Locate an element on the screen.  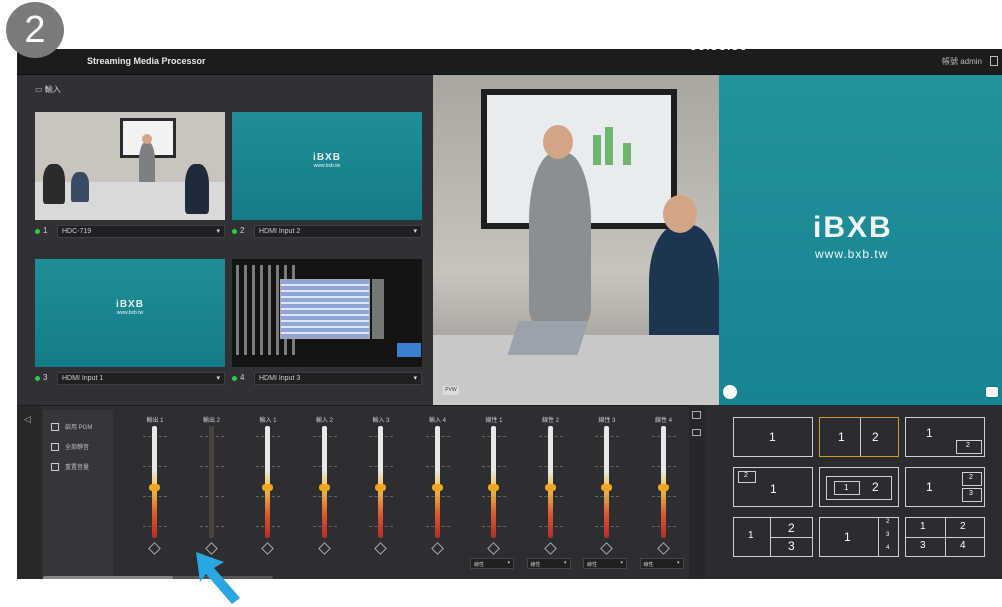
layout-icon is located at coordinates (696, 415).